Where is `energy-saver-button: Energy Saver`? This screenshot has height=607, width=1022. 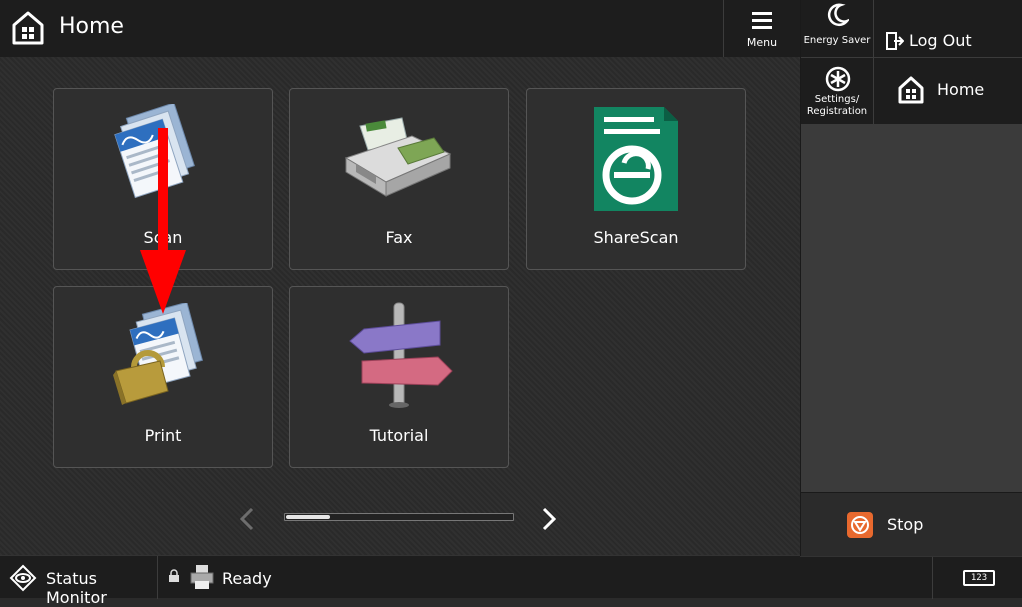
energy-saver-button: Energy Saver is located at coordinates (837, 28).